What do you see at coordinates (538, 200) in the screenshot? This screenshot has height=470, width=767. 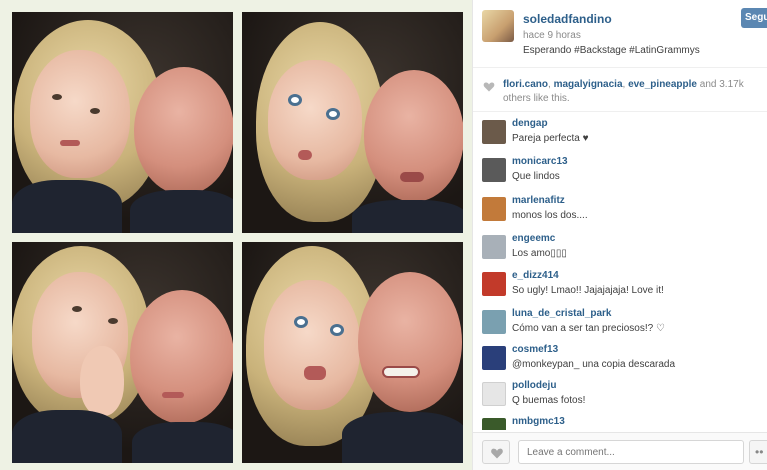 I see `commenter-username: marlenafitz` at bounding box center [538, 200].